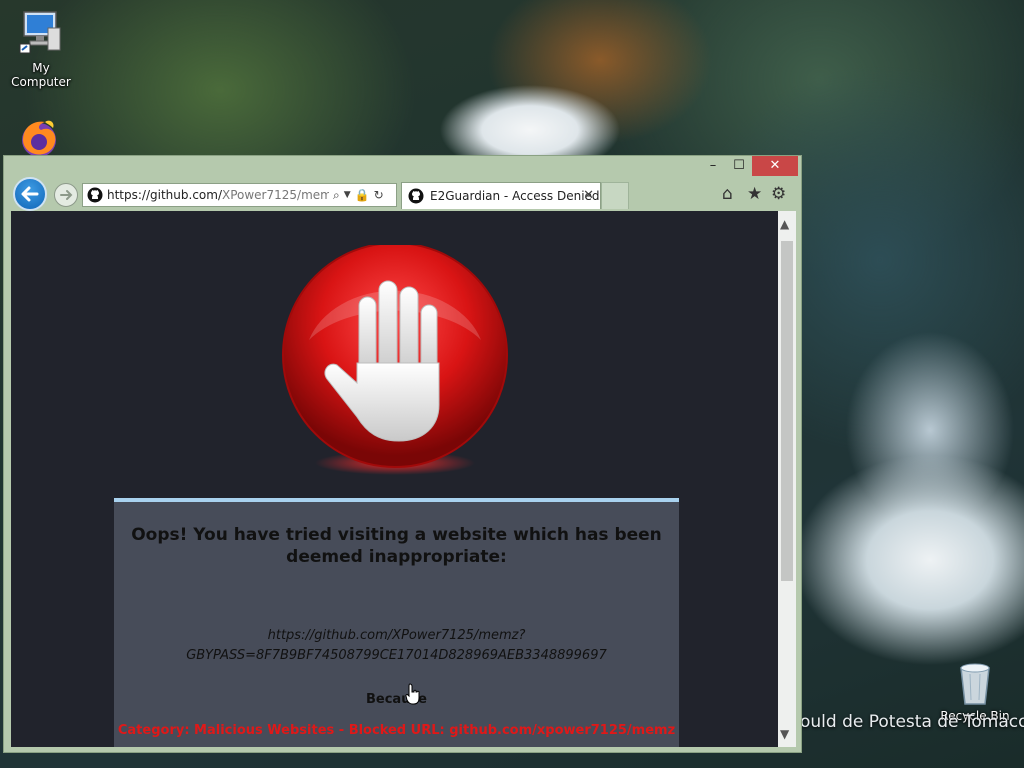 The image size is (1024, 768). I want to click on dropdown-icon: ▼, so click(347, 195).